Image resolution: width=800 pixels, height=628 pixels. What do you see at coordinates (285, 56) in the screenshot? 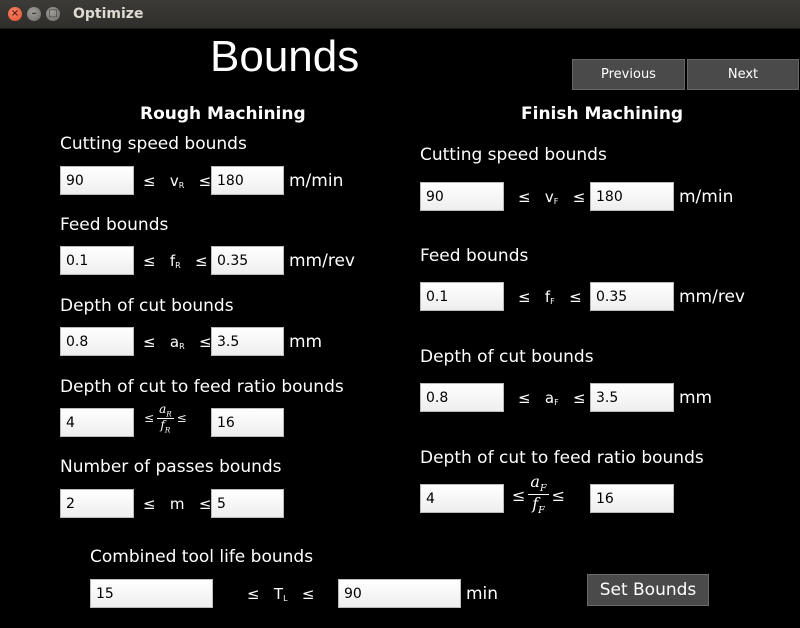
I see `page-title: Bounds` at bounding box center [285, 56].